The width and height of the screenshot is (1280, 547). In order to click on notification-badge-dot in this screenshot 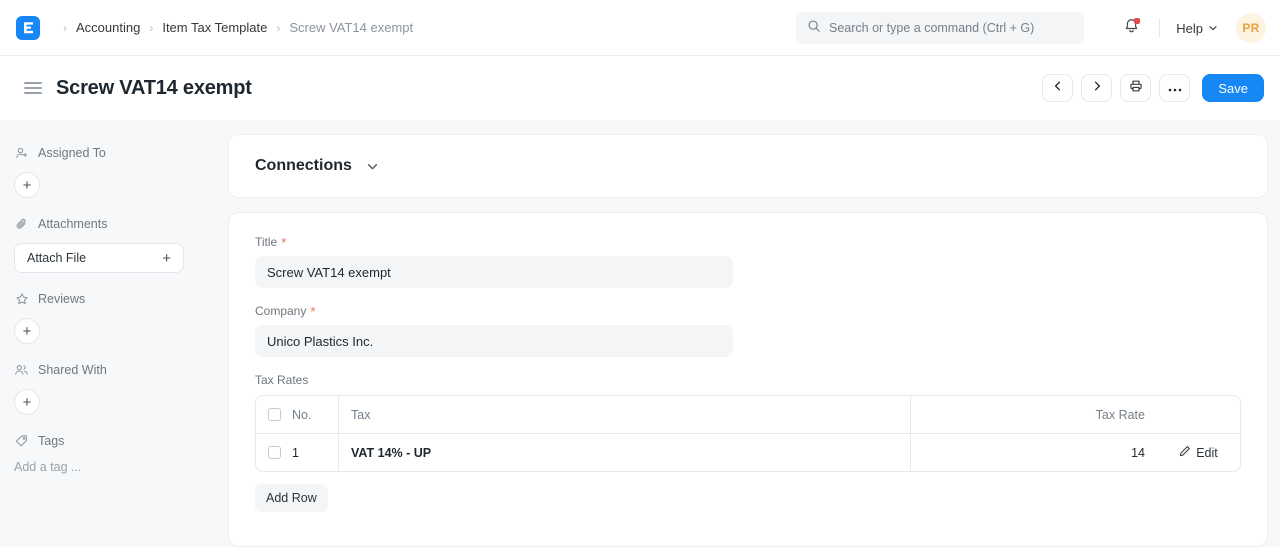, I will do `click(1137, 21)`.